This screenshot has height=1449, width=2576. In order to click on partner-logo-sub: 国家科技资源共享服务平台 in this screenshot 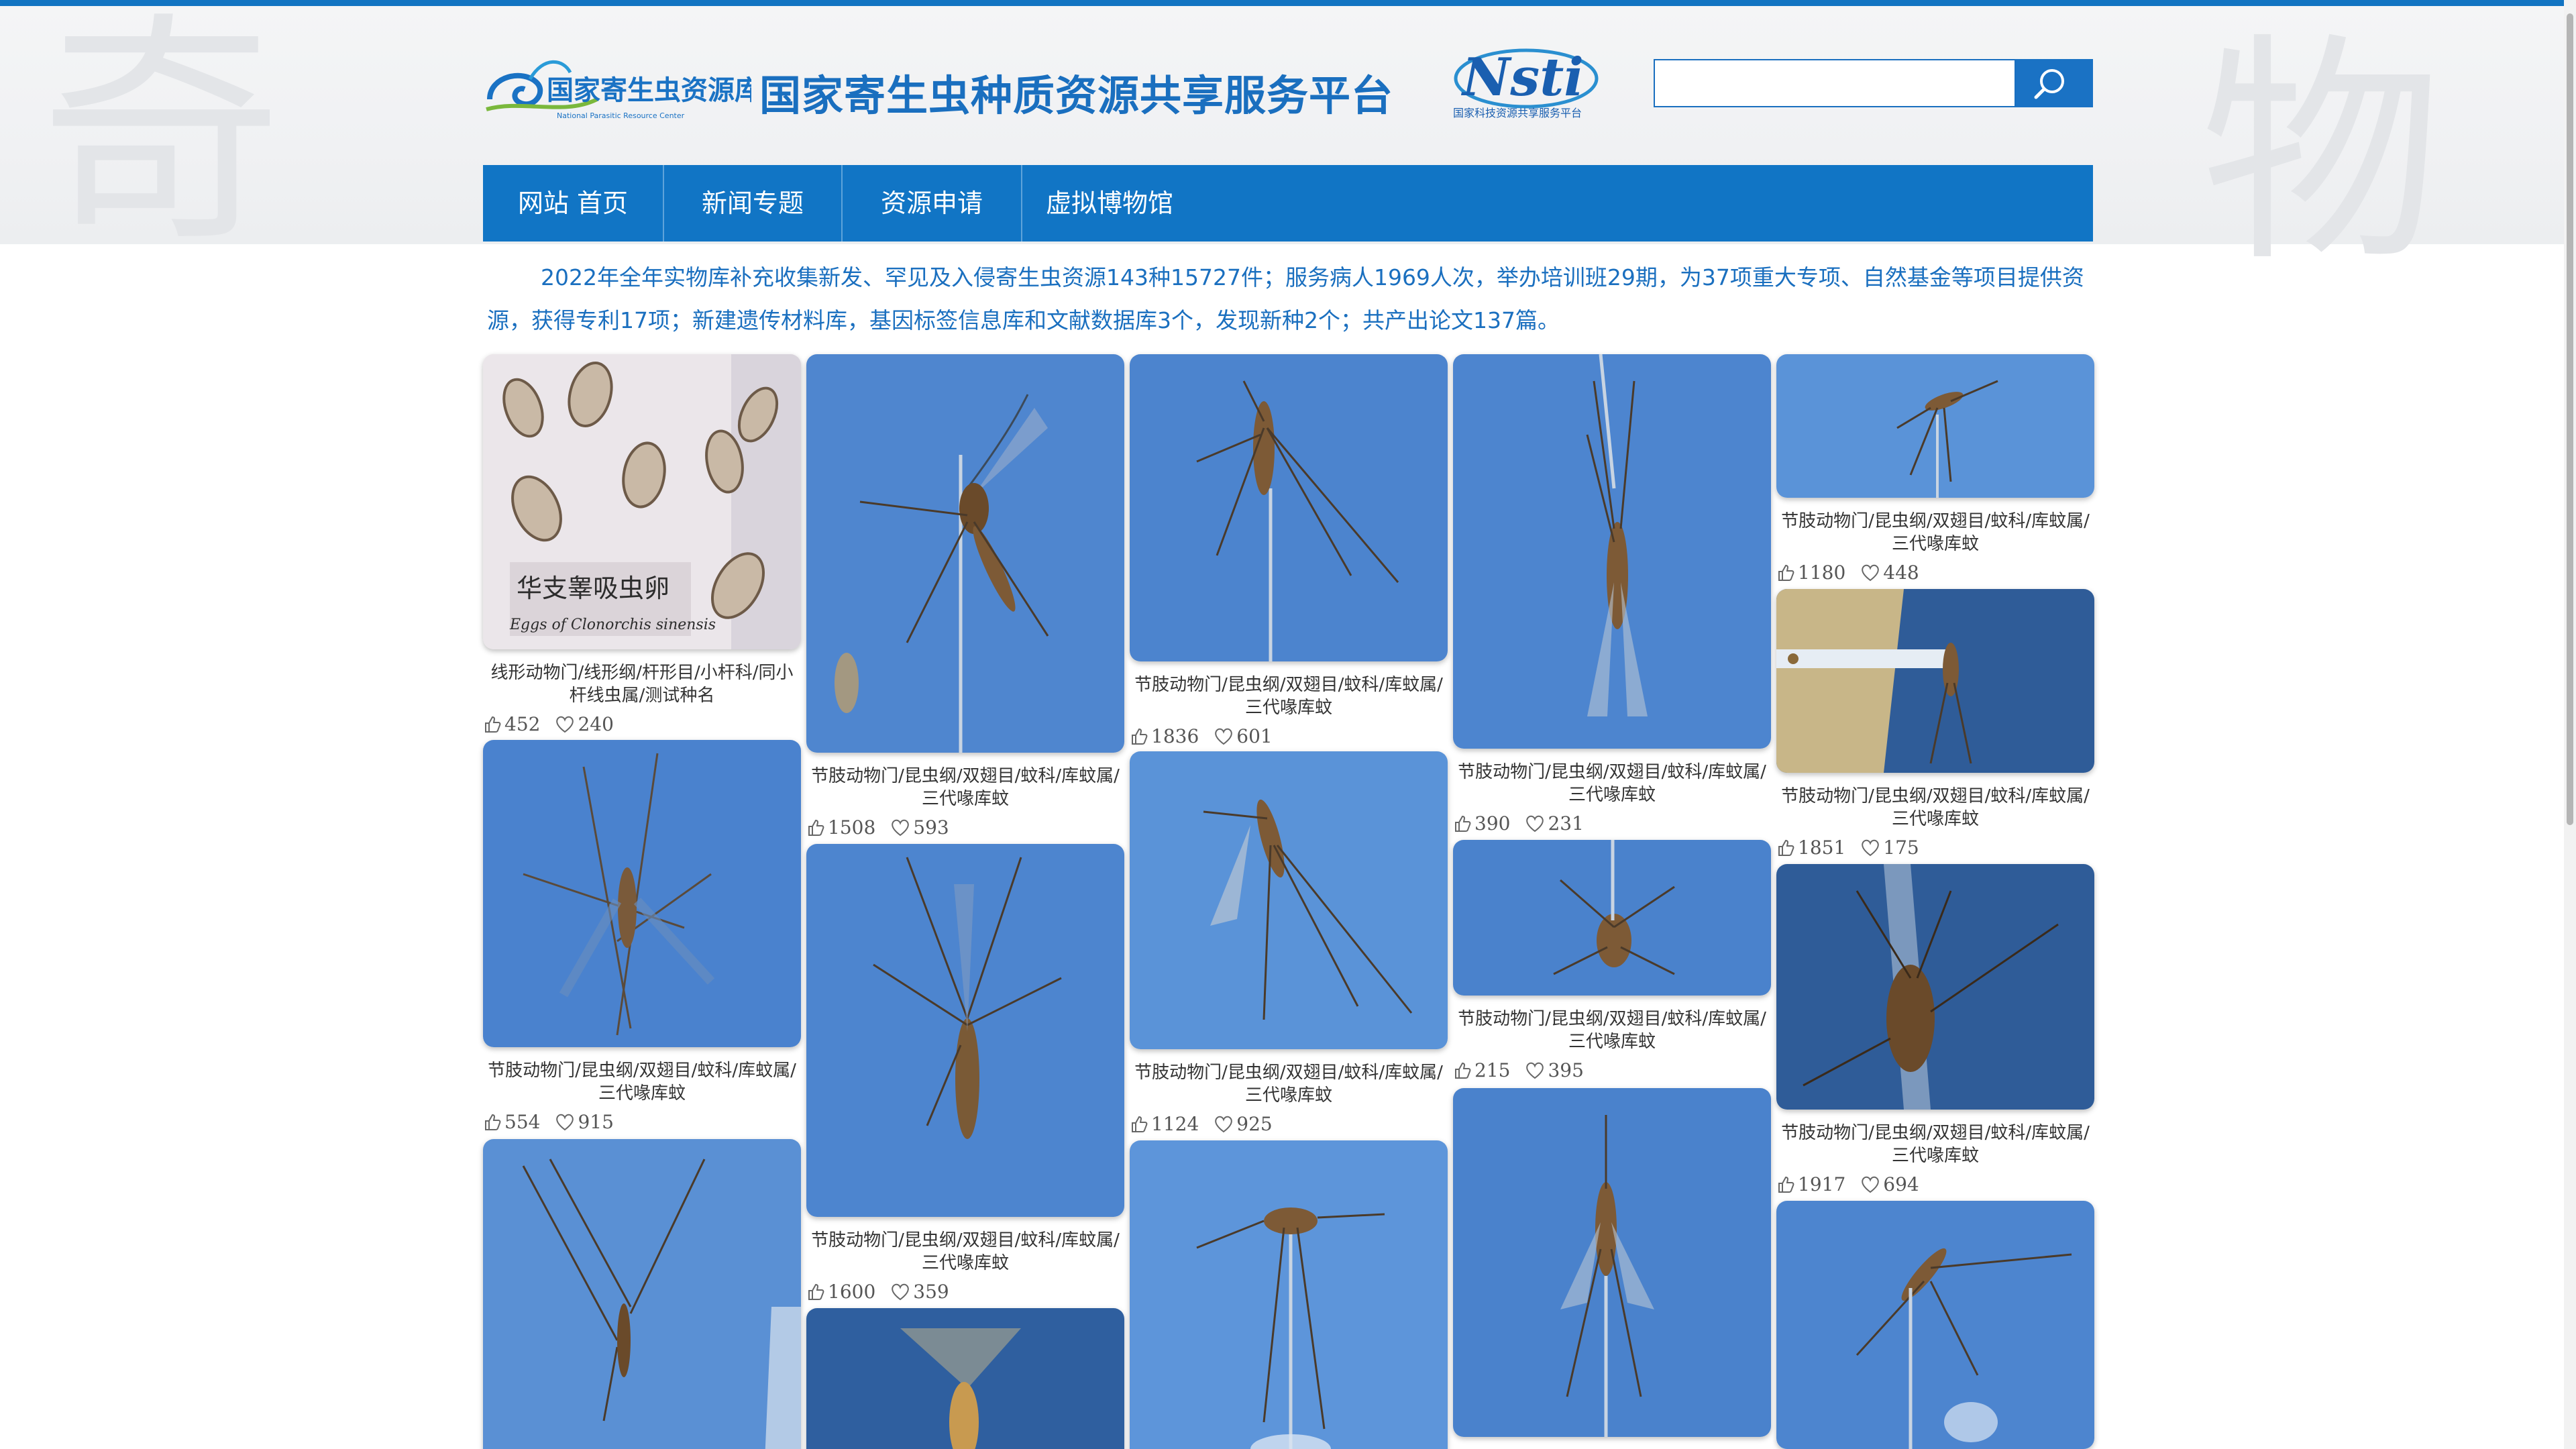, I will do `click(1517, 113)`.